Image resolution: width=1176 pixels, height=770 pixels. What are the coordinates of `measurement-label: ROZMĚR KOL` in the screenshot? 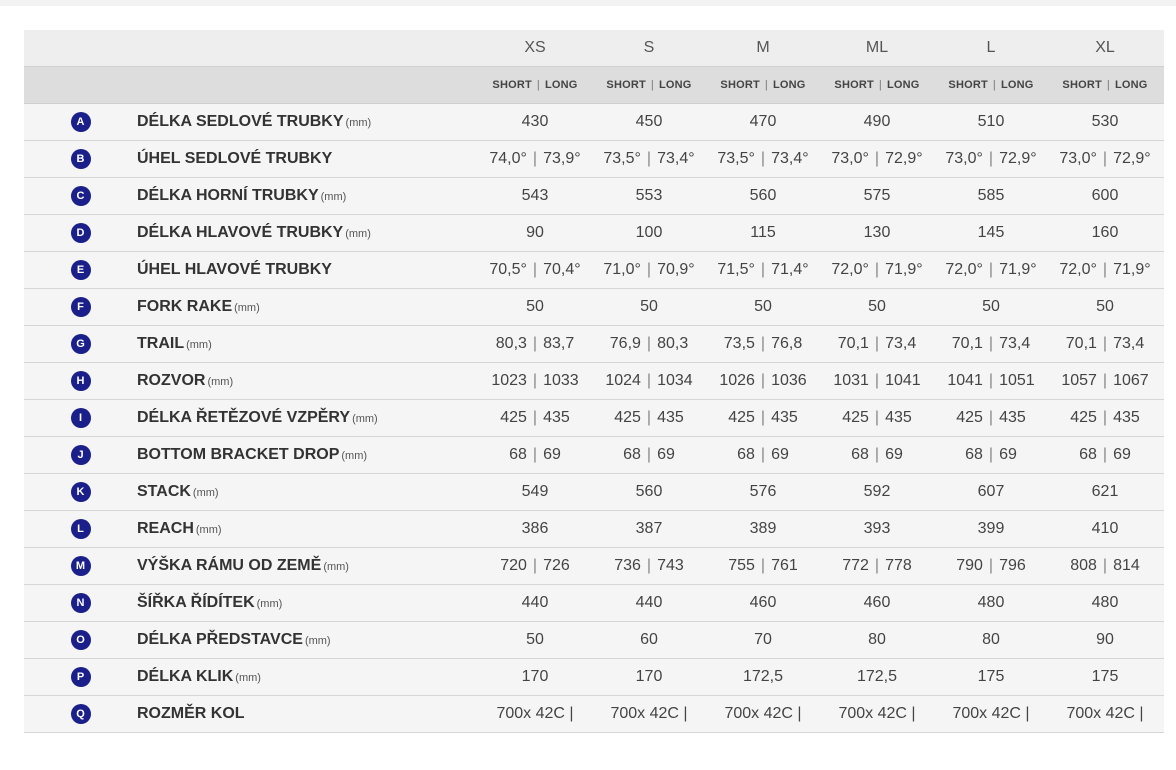 It's located at (307, 714).